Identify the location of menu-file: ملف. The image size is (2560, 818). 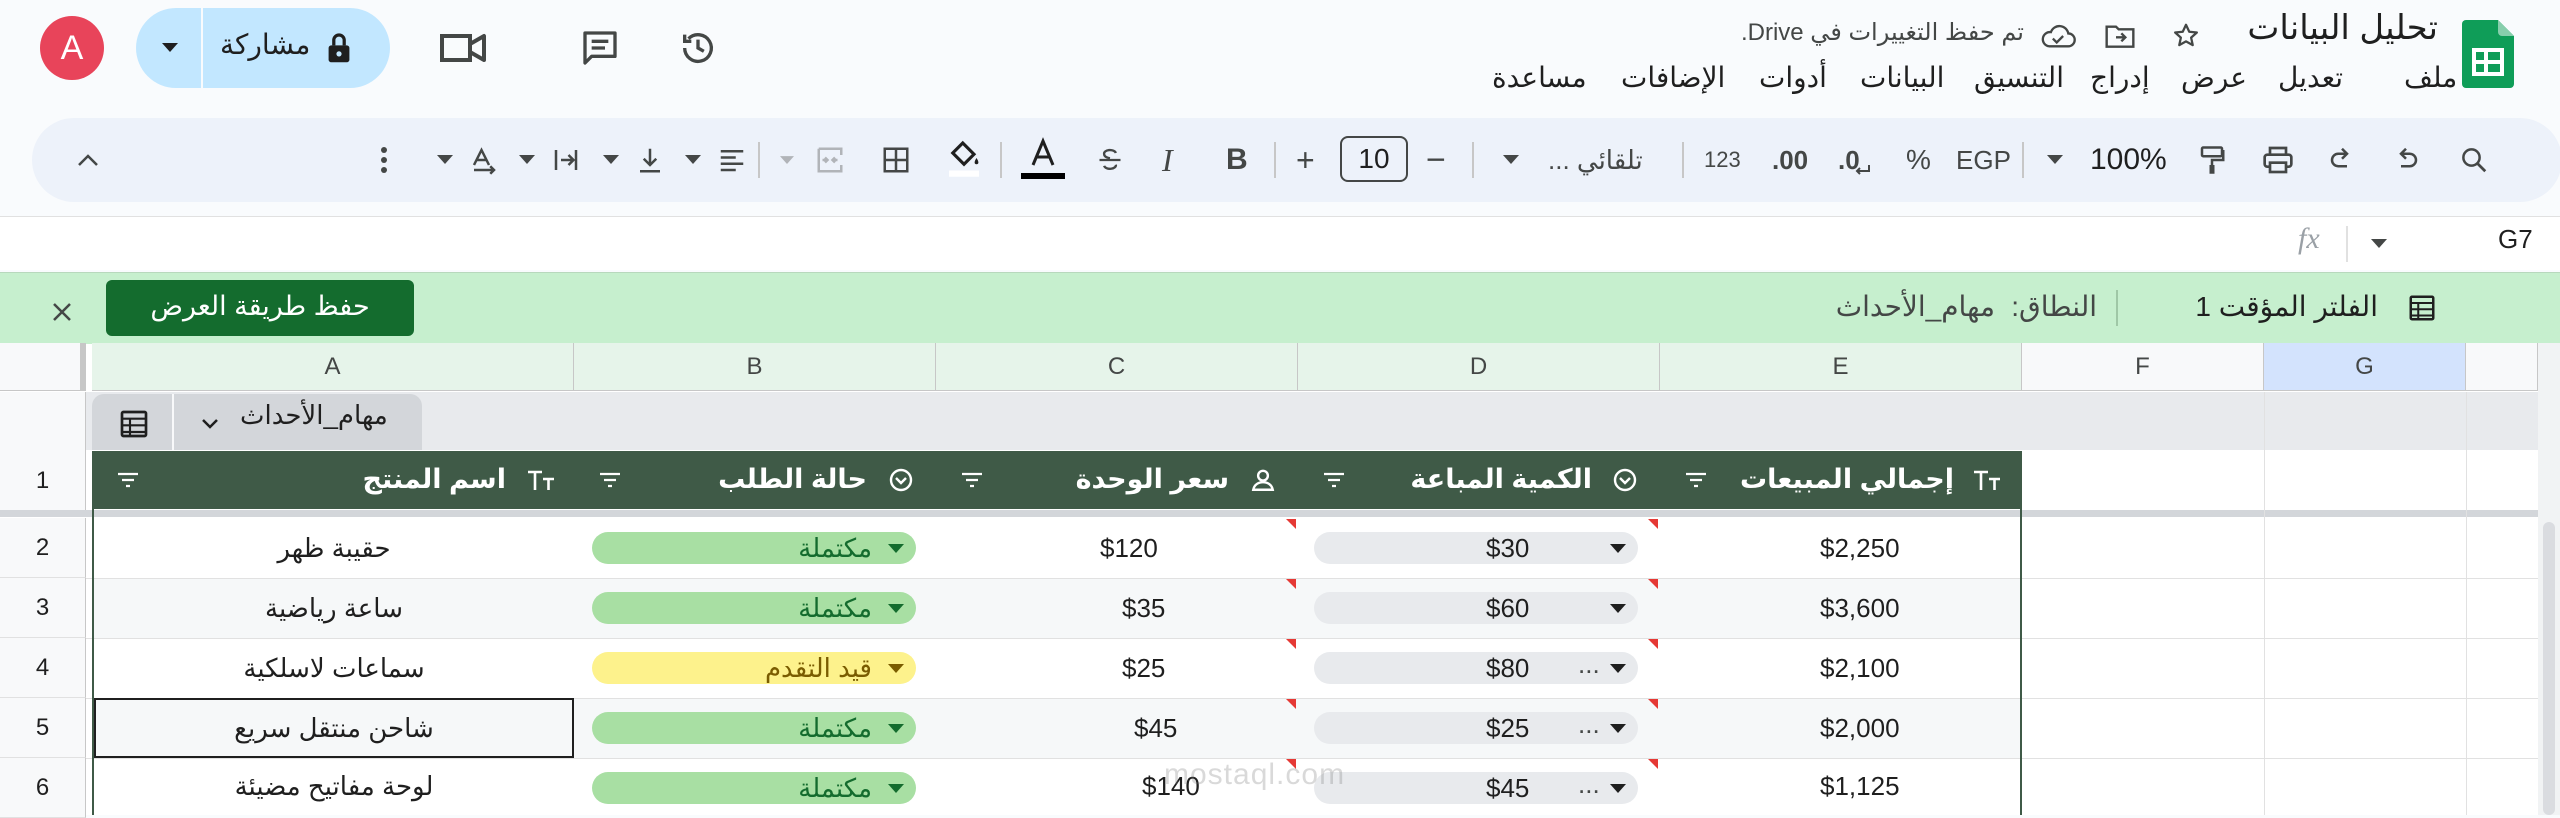
(2430, 78).